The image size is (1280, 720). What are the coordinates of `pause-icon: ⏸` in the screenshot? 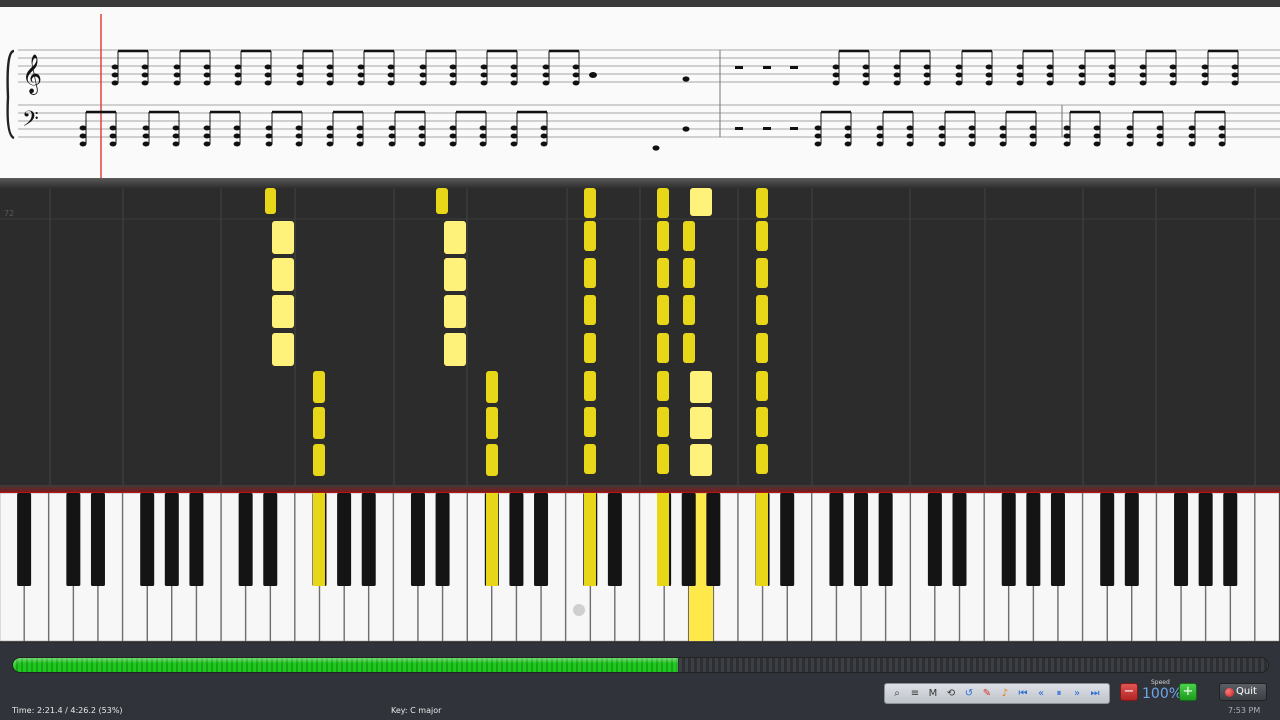 It's located at (1059, 694).